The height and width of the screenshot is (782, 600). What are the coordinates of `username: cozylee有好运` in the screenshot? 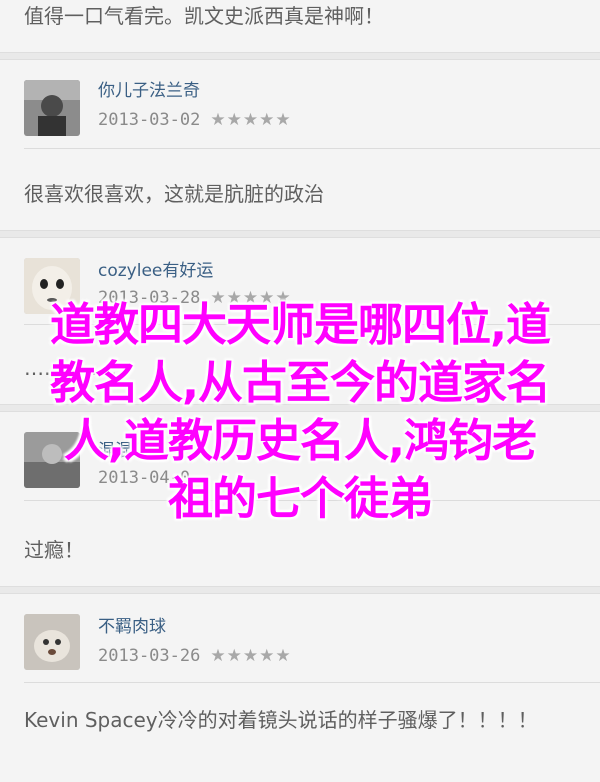 It's located at (155, 268).